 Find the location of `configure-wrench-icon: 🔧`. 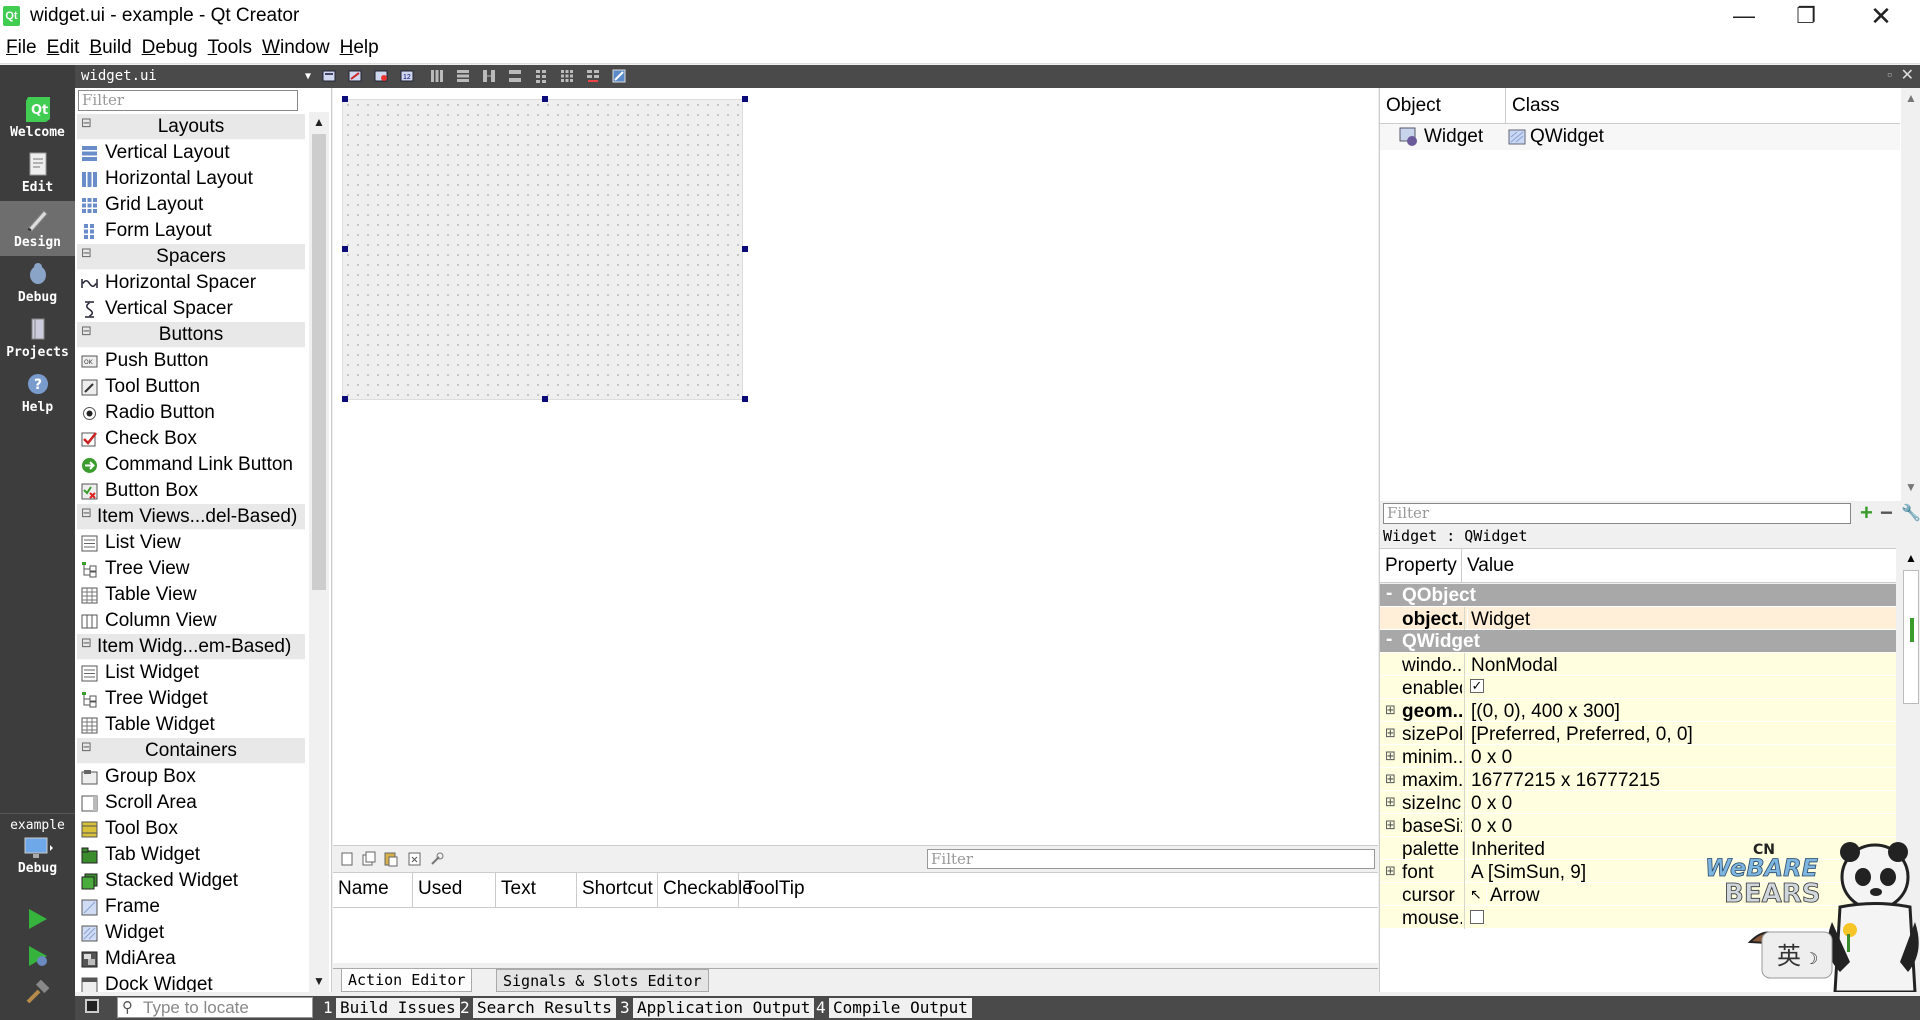

configure-wrench-icon: 🔧 is located at coordinates (1910, 513).